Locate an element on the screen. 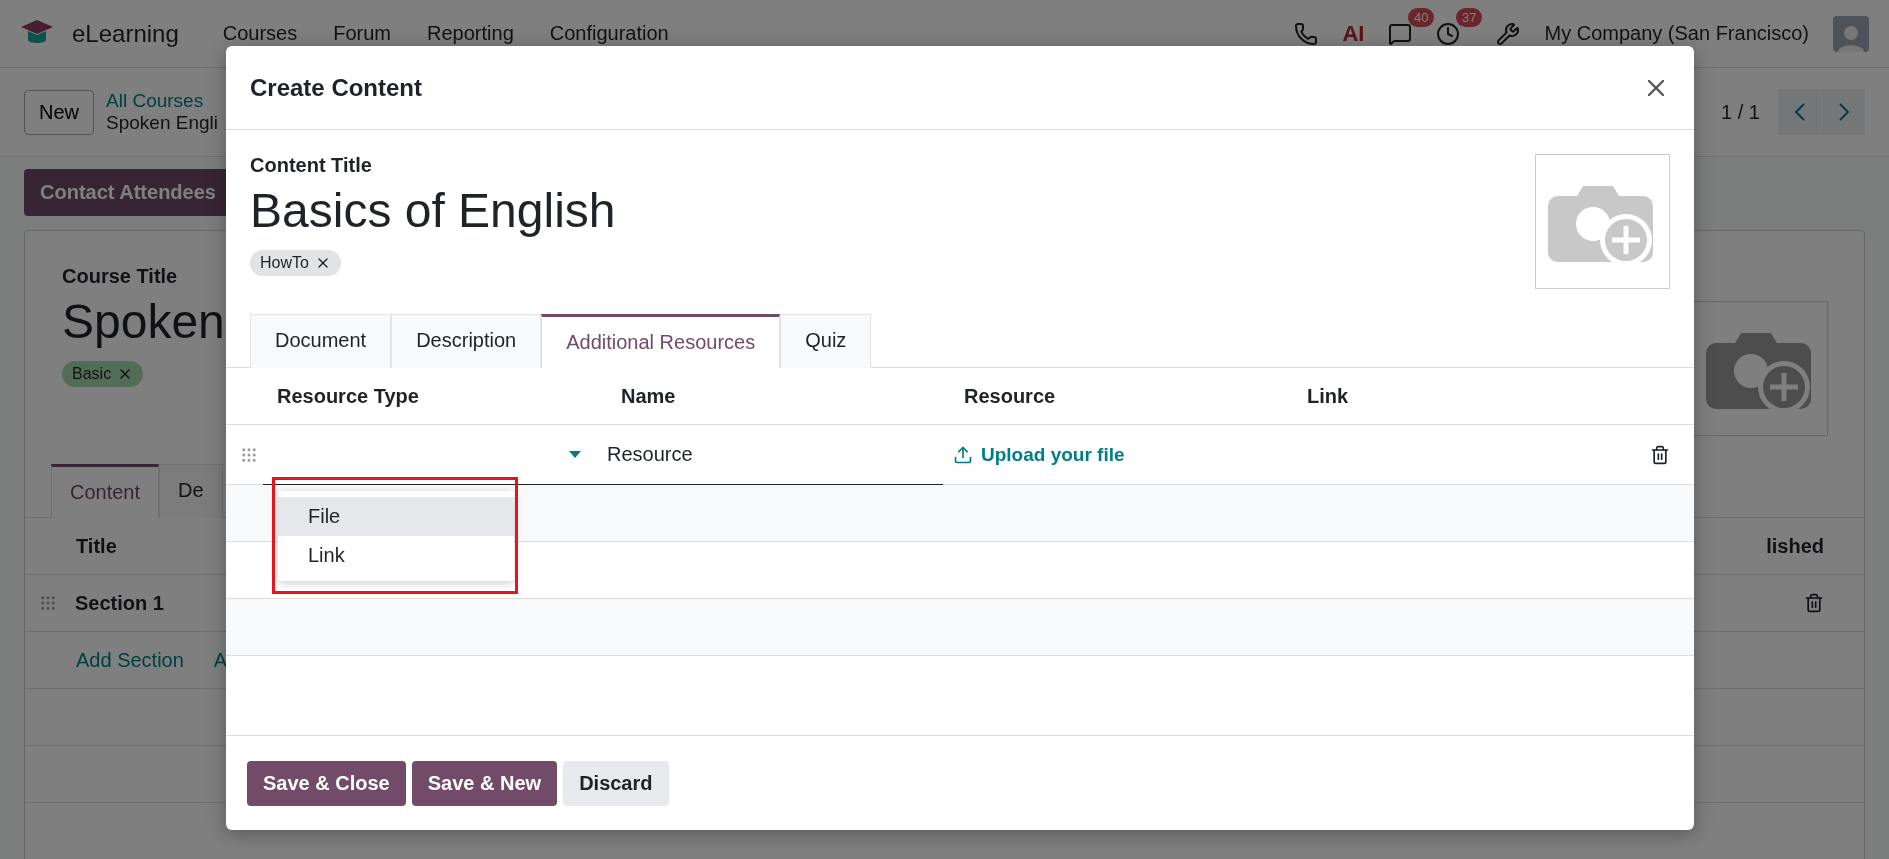 This screenshot has width=1889, height=859. tab: De is located at coordinates (191, 491).